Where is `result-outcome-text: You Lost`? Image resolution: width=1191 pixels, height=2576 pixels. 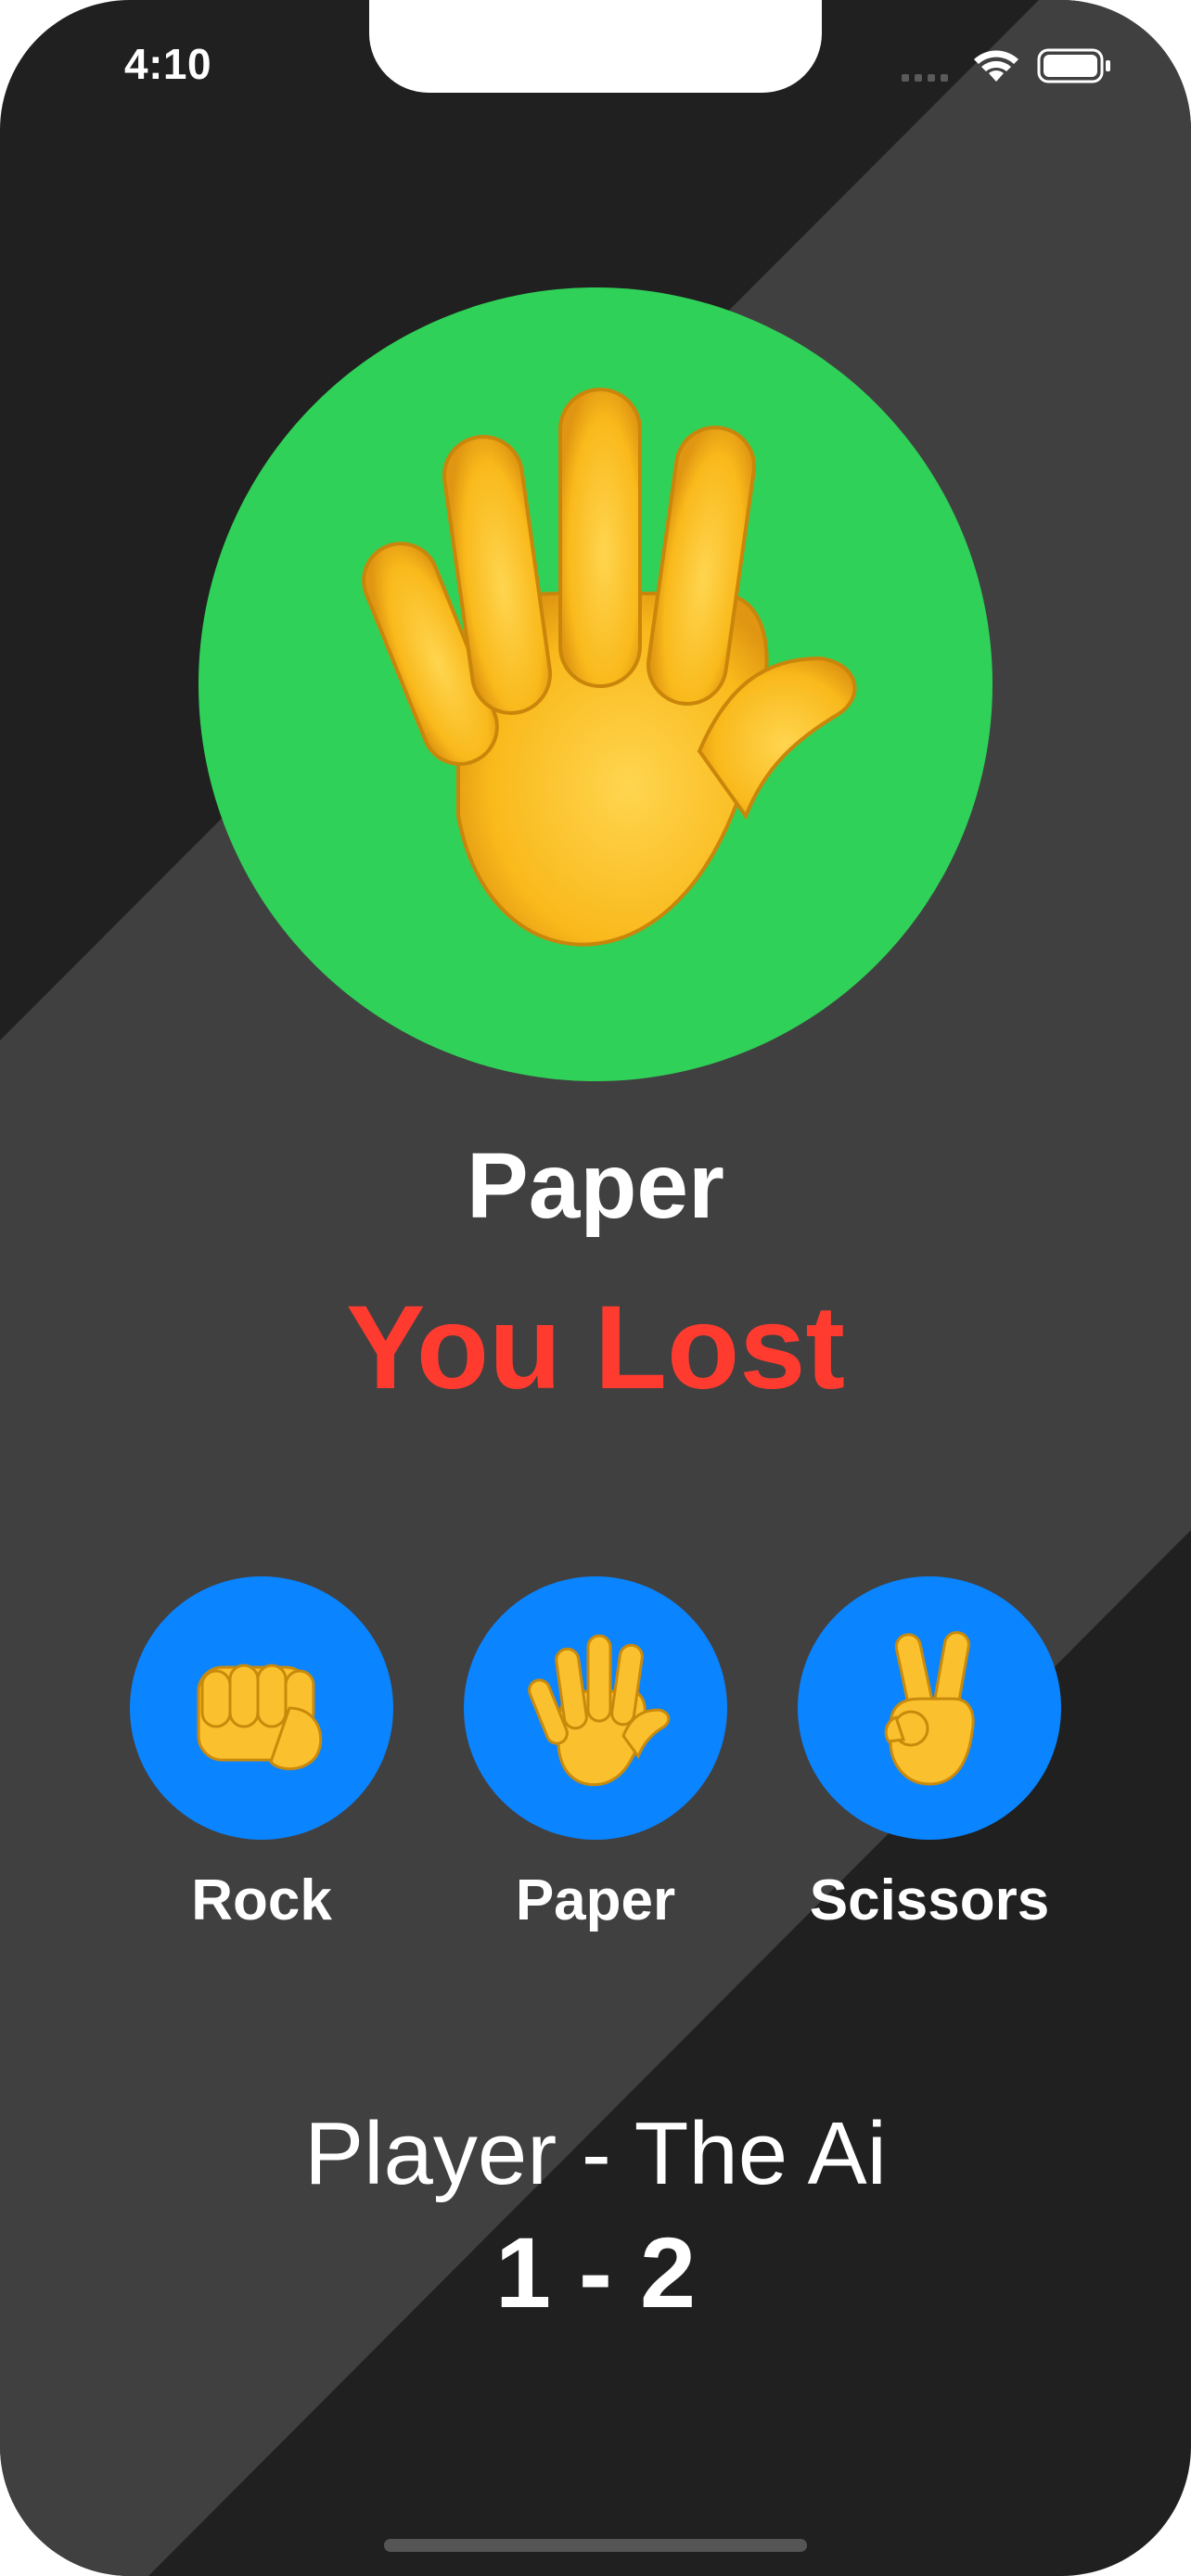
result-outcome-text: You Lost is located at coordinates (595, 1348).